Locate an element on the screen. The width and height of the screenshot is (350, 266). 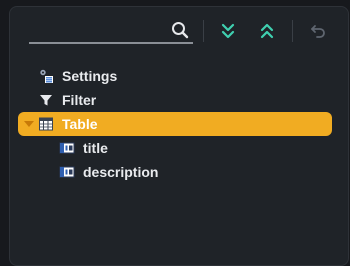
tree-item-label: Table is located at coordinates (80, 124).